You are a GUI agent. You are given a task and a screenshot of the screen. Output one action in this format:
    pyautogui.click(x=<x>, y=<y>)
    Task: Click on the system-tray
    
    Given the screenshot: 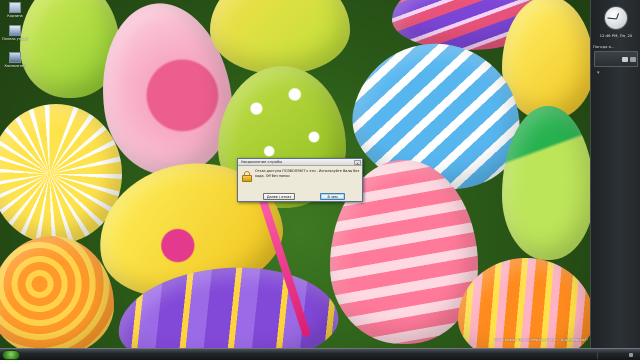 What is the action you would take?
    pyautogui.click(x=617, y=355)
    